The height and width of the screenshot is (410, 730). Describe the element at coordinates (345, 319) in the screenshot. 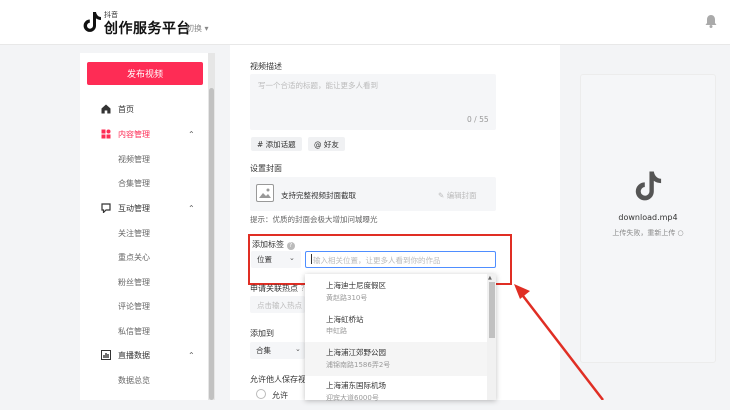

I see `option-title: 上海虹桥站` at that location.